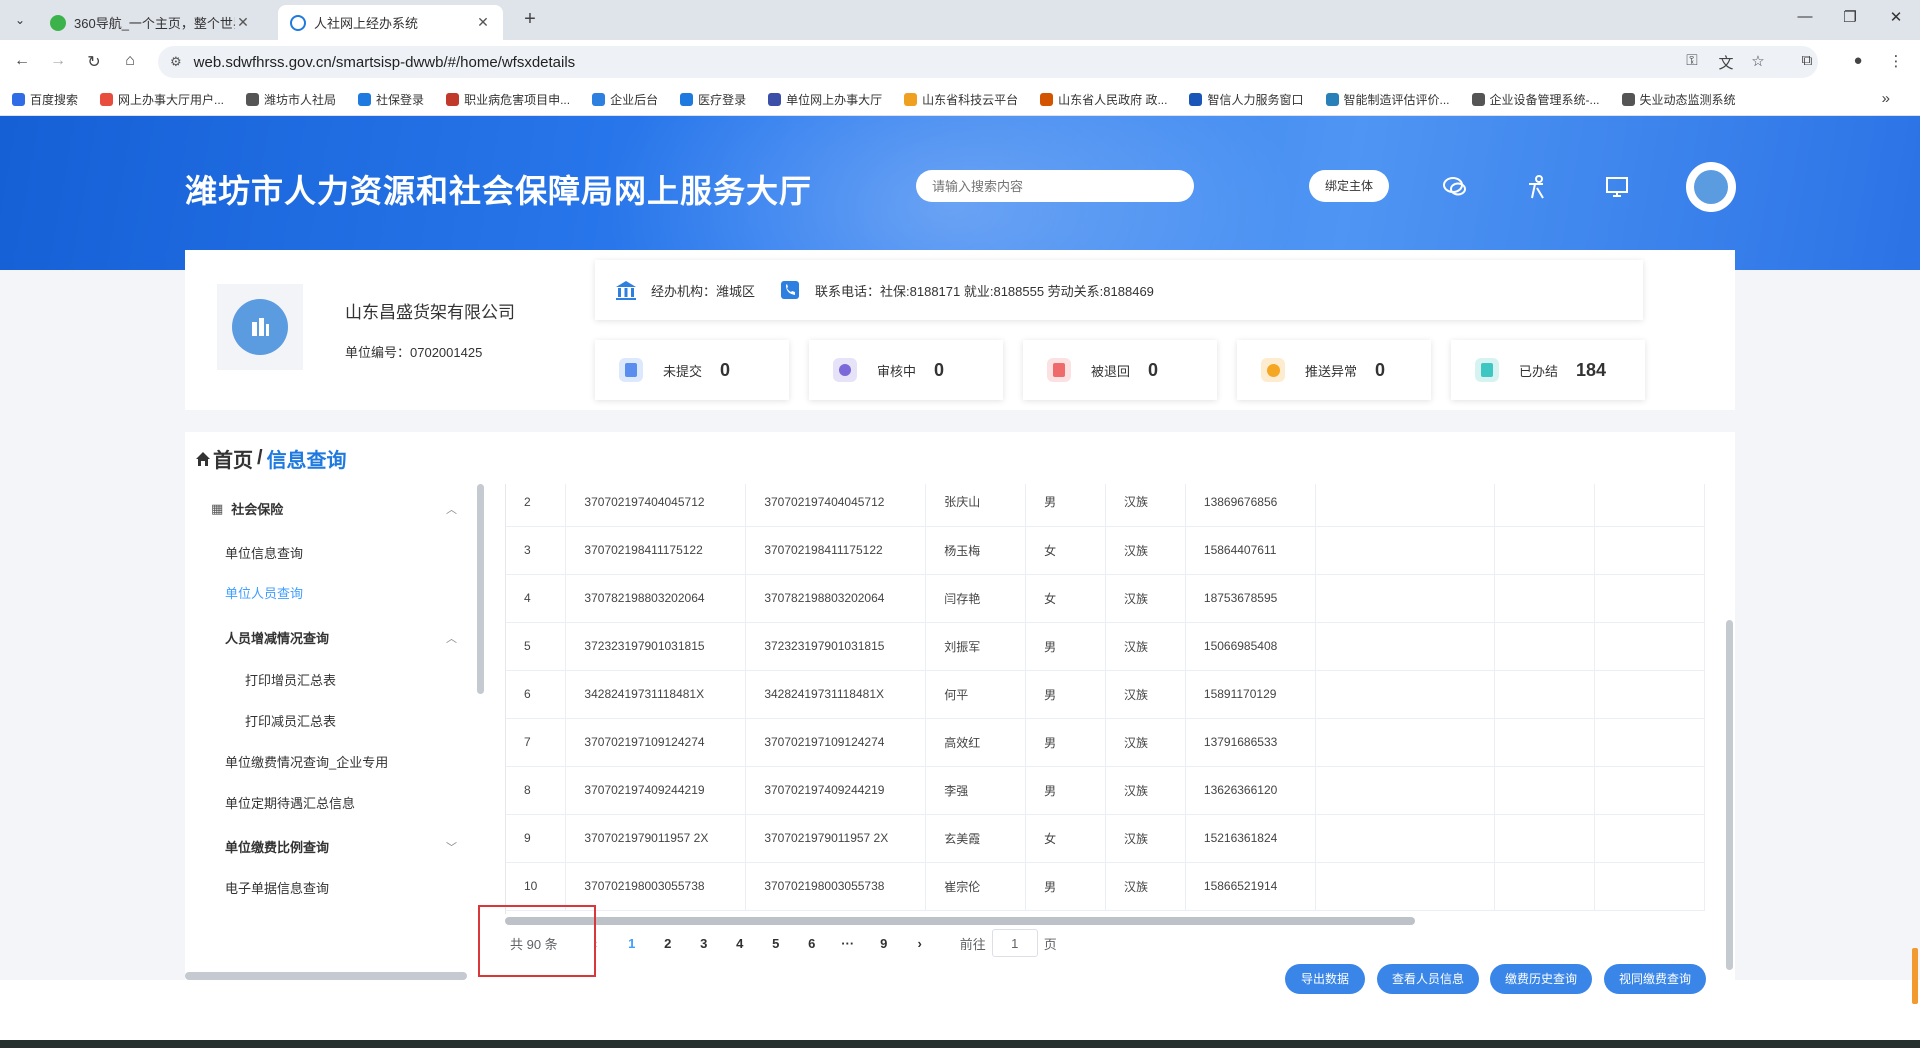  What do you see at coordinates (920, 943) in the screenshot?
I see `next-page-chevron-icon: ›` at bounding box center [920, 943].